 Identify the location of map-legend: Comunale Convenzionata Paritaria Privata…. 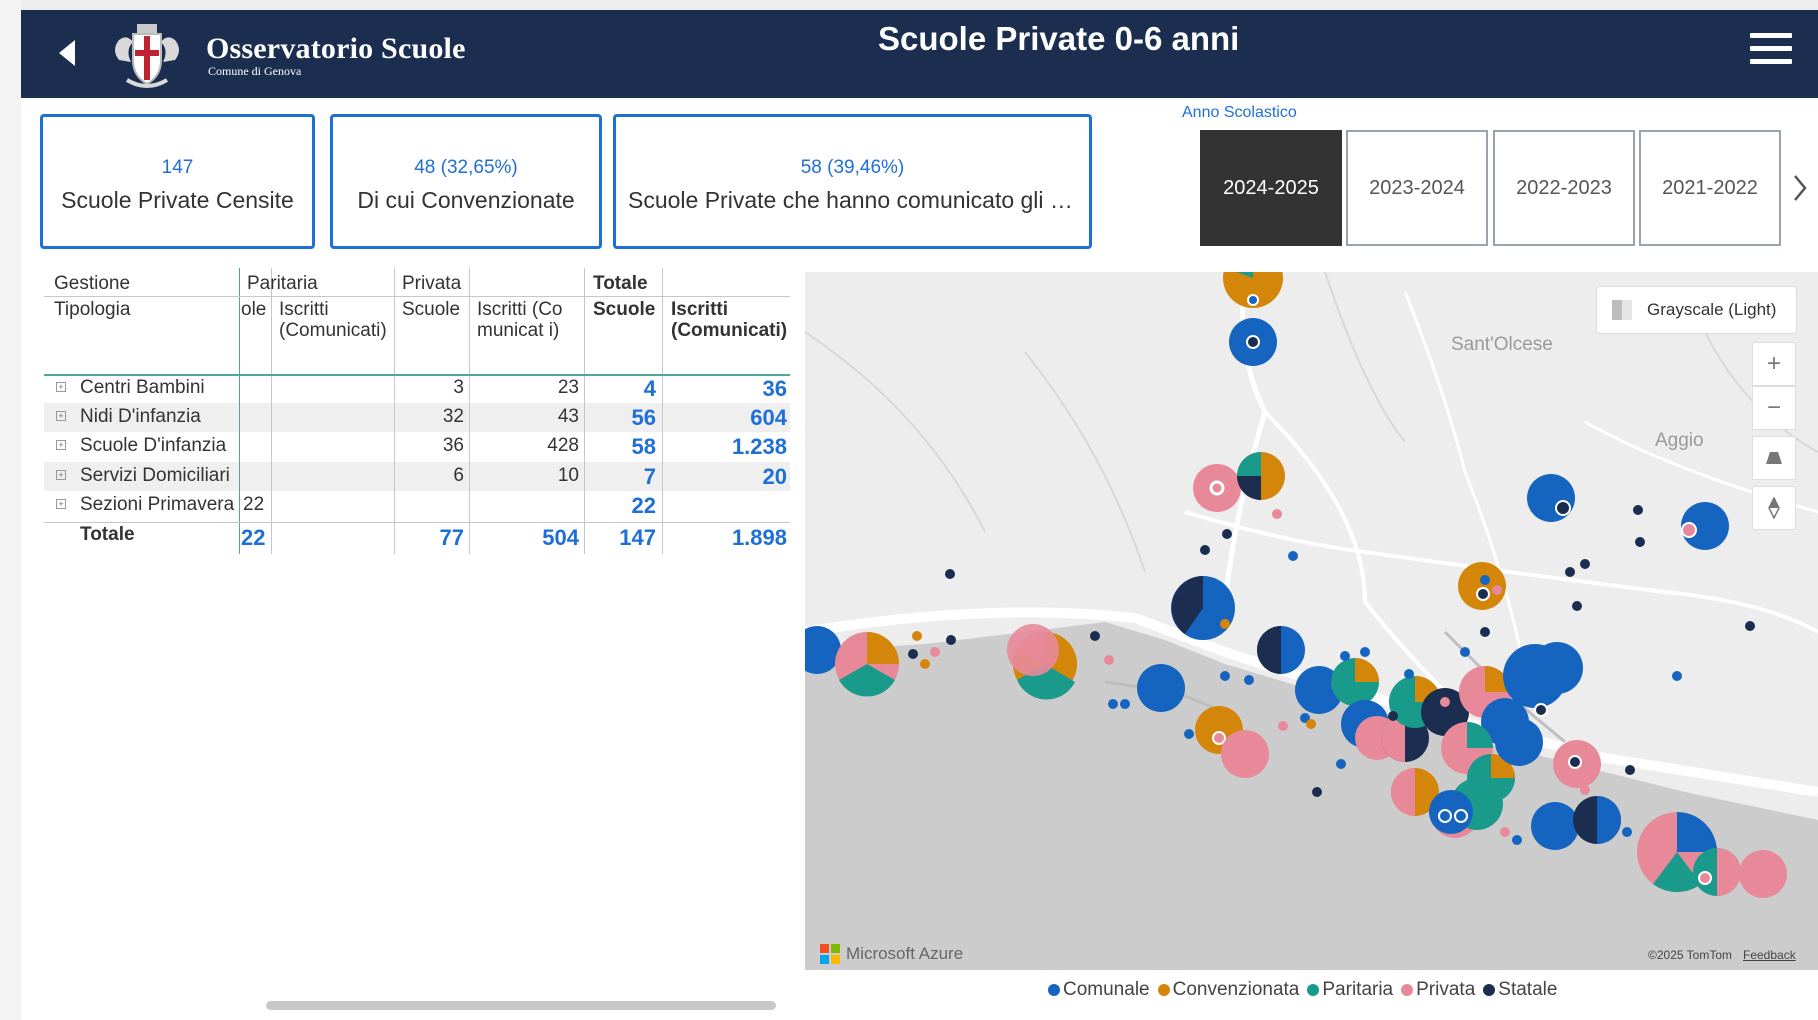
(1302, 990).